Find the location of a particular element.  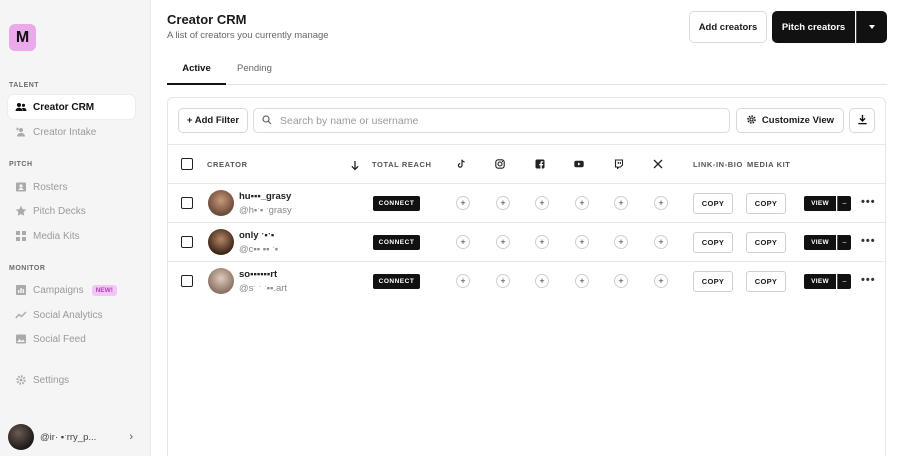

sidebar-item-creator-crm: Creator CRM is located at coordinates (71, 107).